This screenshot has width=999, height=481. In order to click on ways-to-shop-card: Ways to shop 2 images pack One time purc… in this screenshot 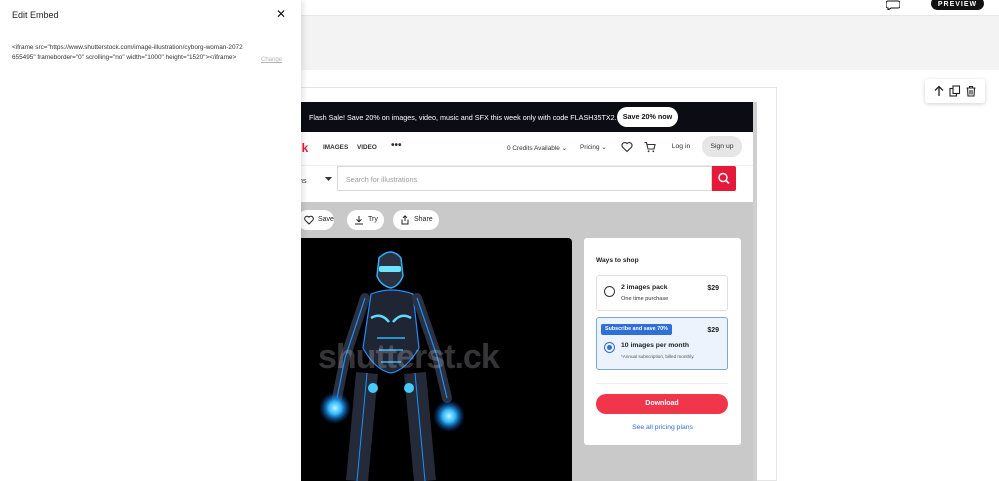, I will do `click(662, 341)`.